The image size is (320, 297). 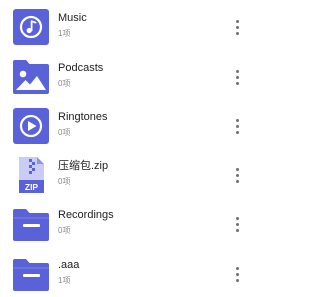 What do you see at coordinates (31, 27) in the screenshot?
I see `music-folder-icon` at bounding box center [31, 27].